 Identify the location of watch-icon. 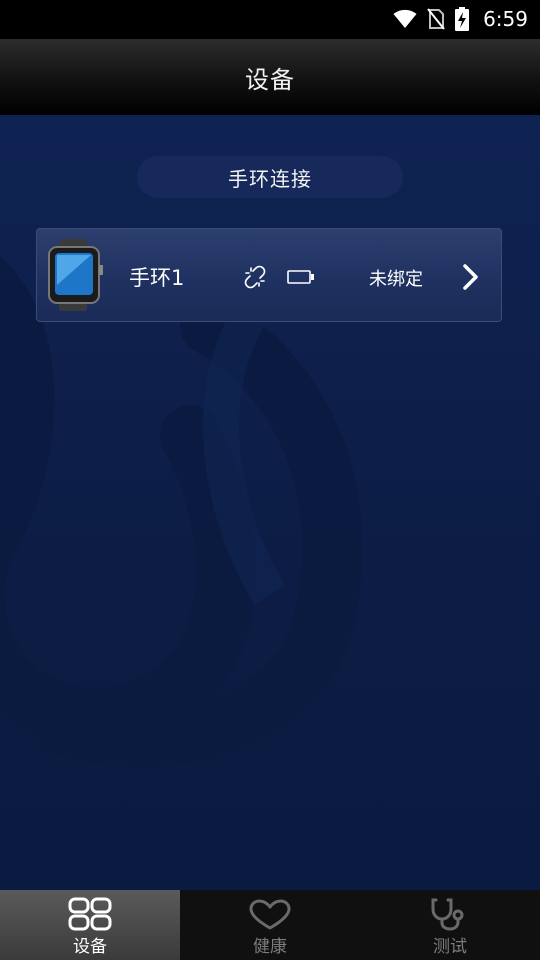
(75, 275).